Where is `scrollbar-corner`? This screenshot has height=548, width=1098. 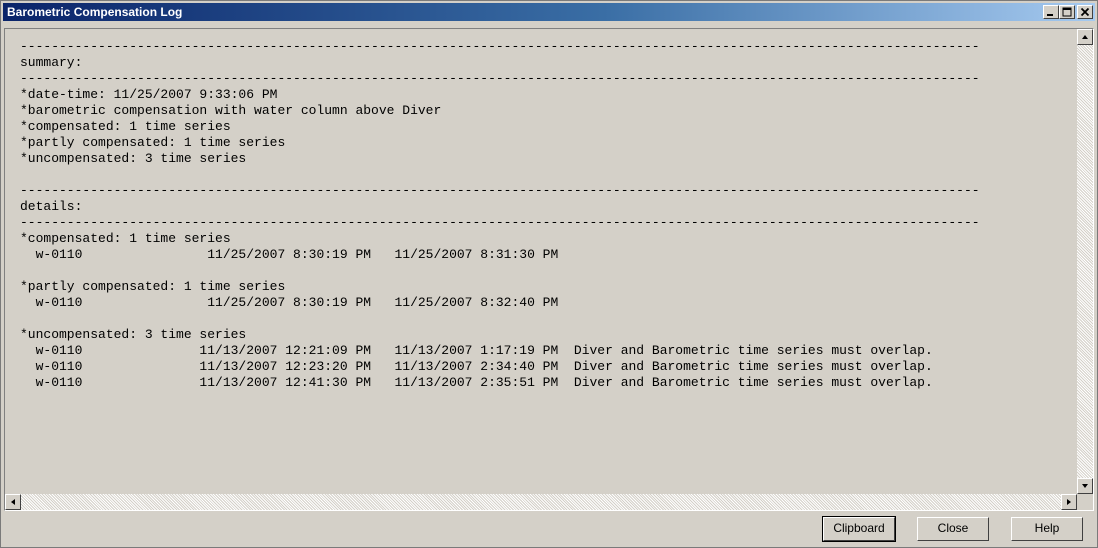 scrollbar-corner is located at coordinates (1085, 502).